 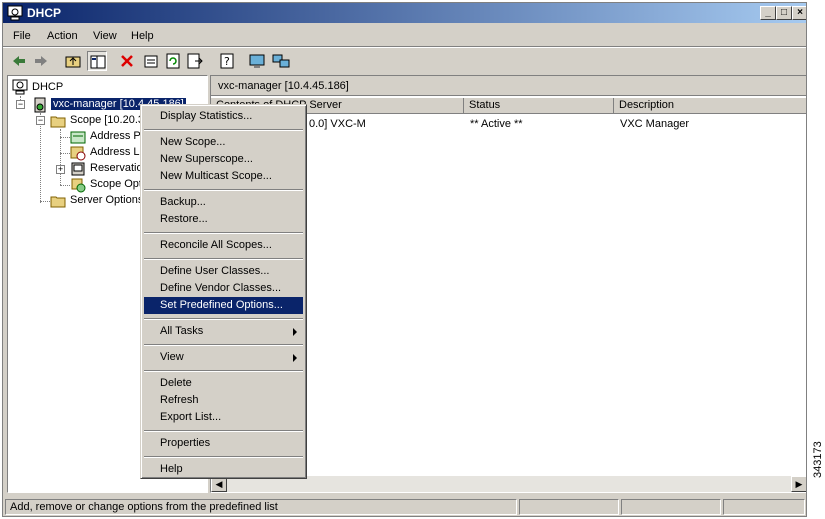 I want to click on dhcp-root-icon, so click(x=20, y=87).